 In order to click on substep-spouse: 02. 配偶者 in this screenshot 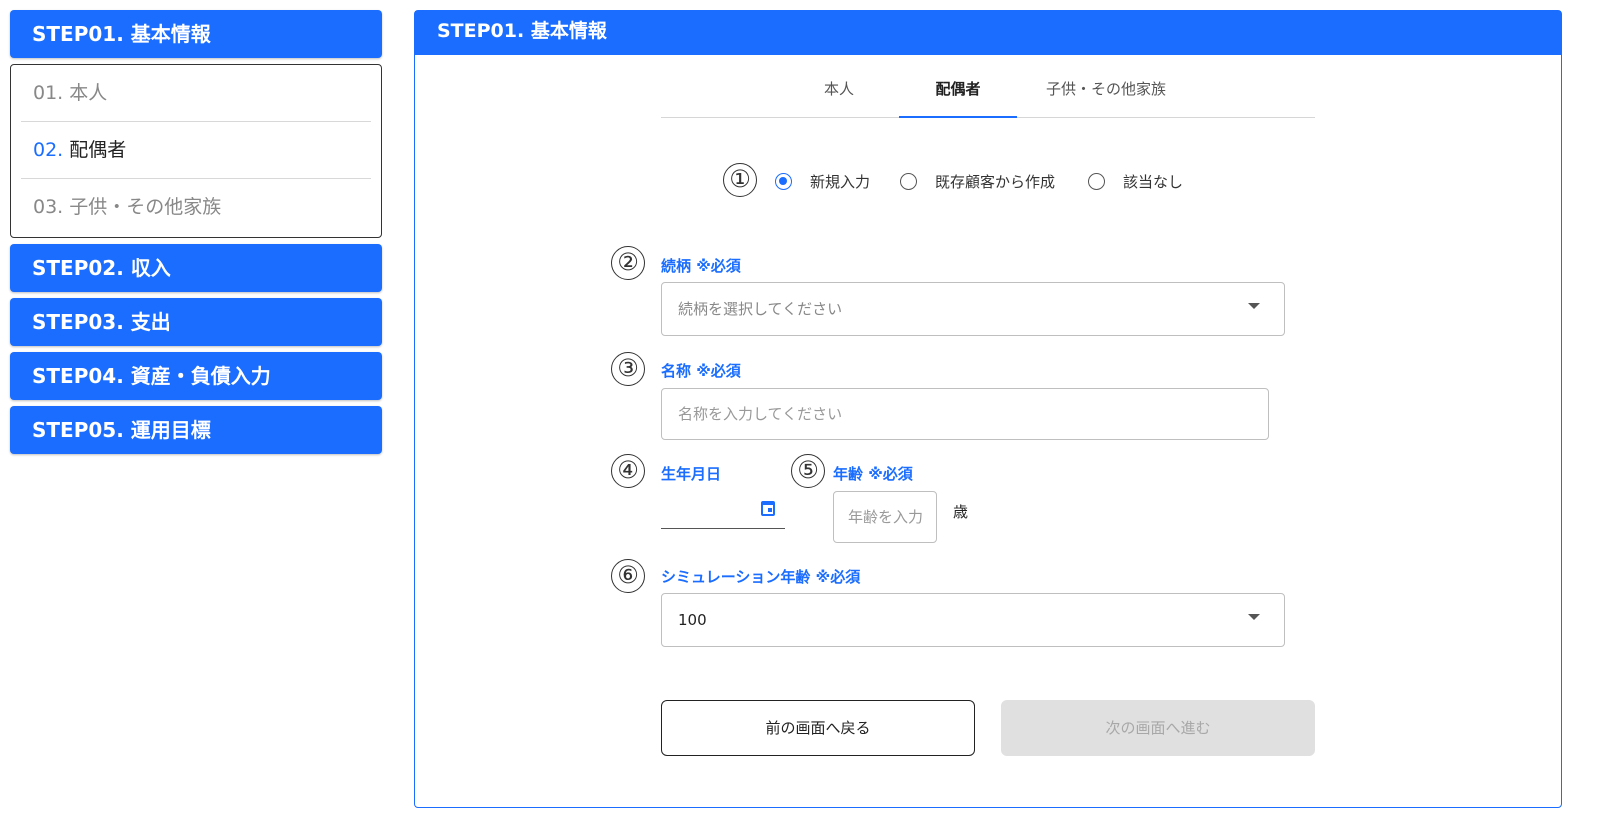, I will do `click(196, 150)`.